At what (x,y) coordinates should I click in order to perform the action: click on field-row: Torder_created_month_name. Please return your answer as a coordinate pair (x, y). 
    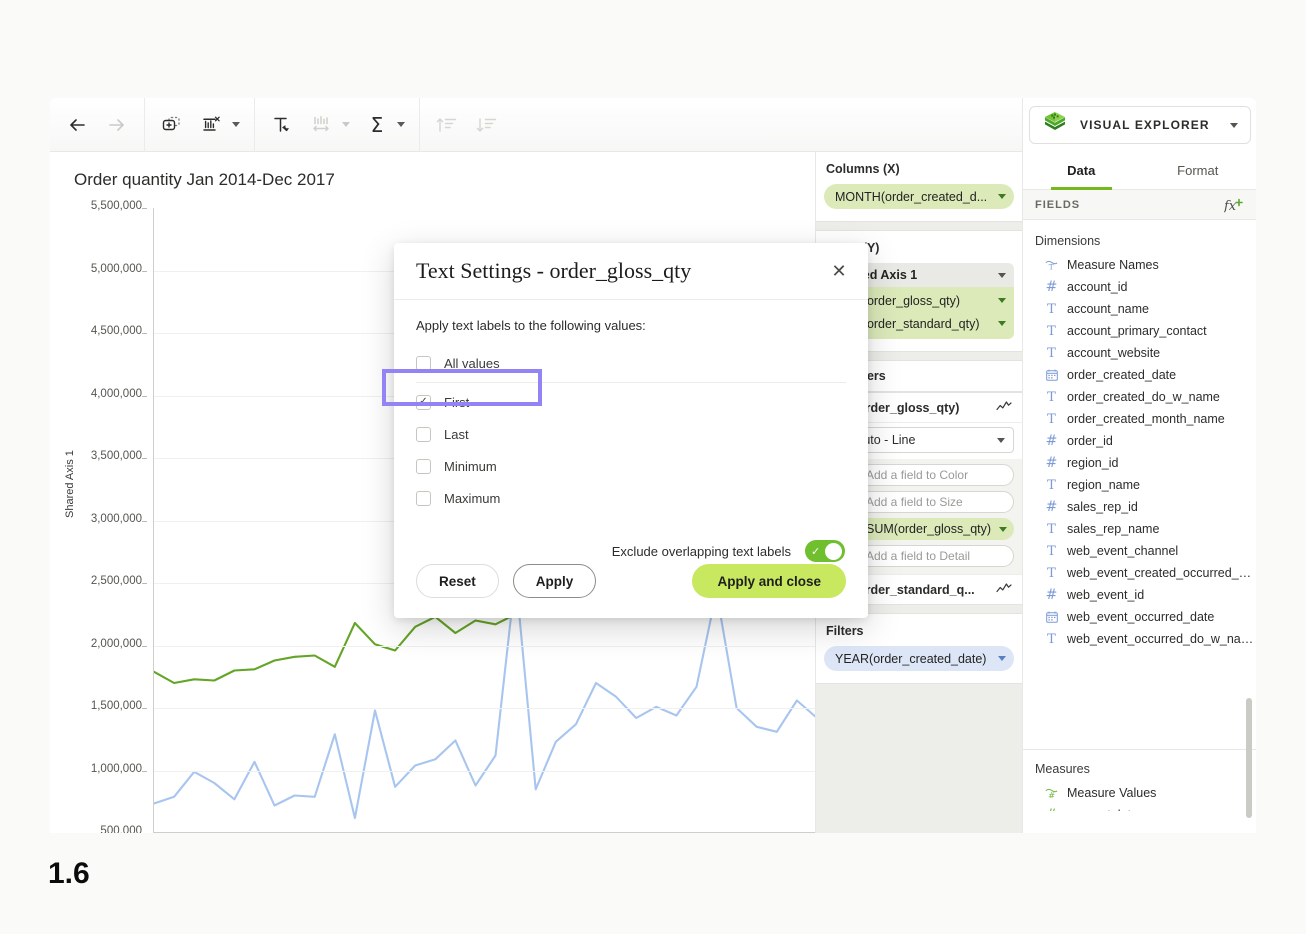
    Looking at the image, I should click on (1139, 419).